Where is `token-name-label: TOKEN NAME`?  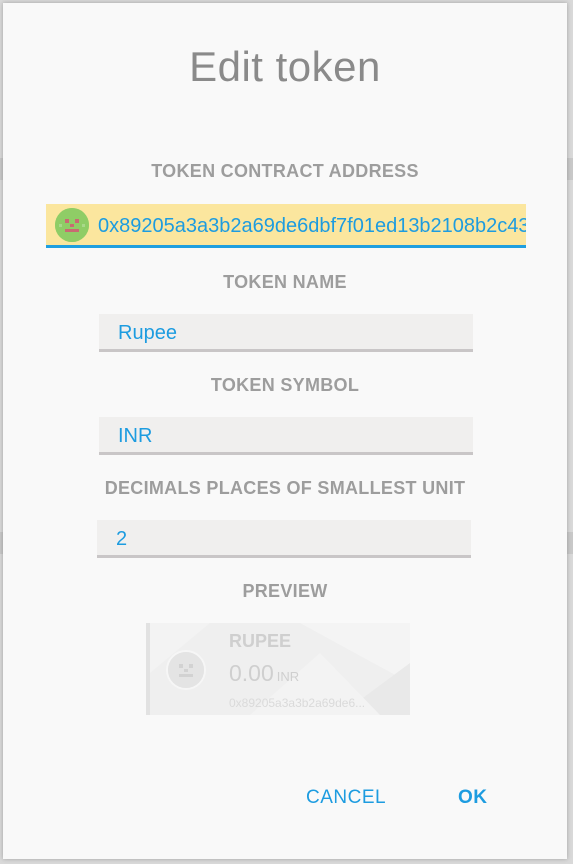
token-name-label: TOKEN NAME is located at coordinates (285, 282).